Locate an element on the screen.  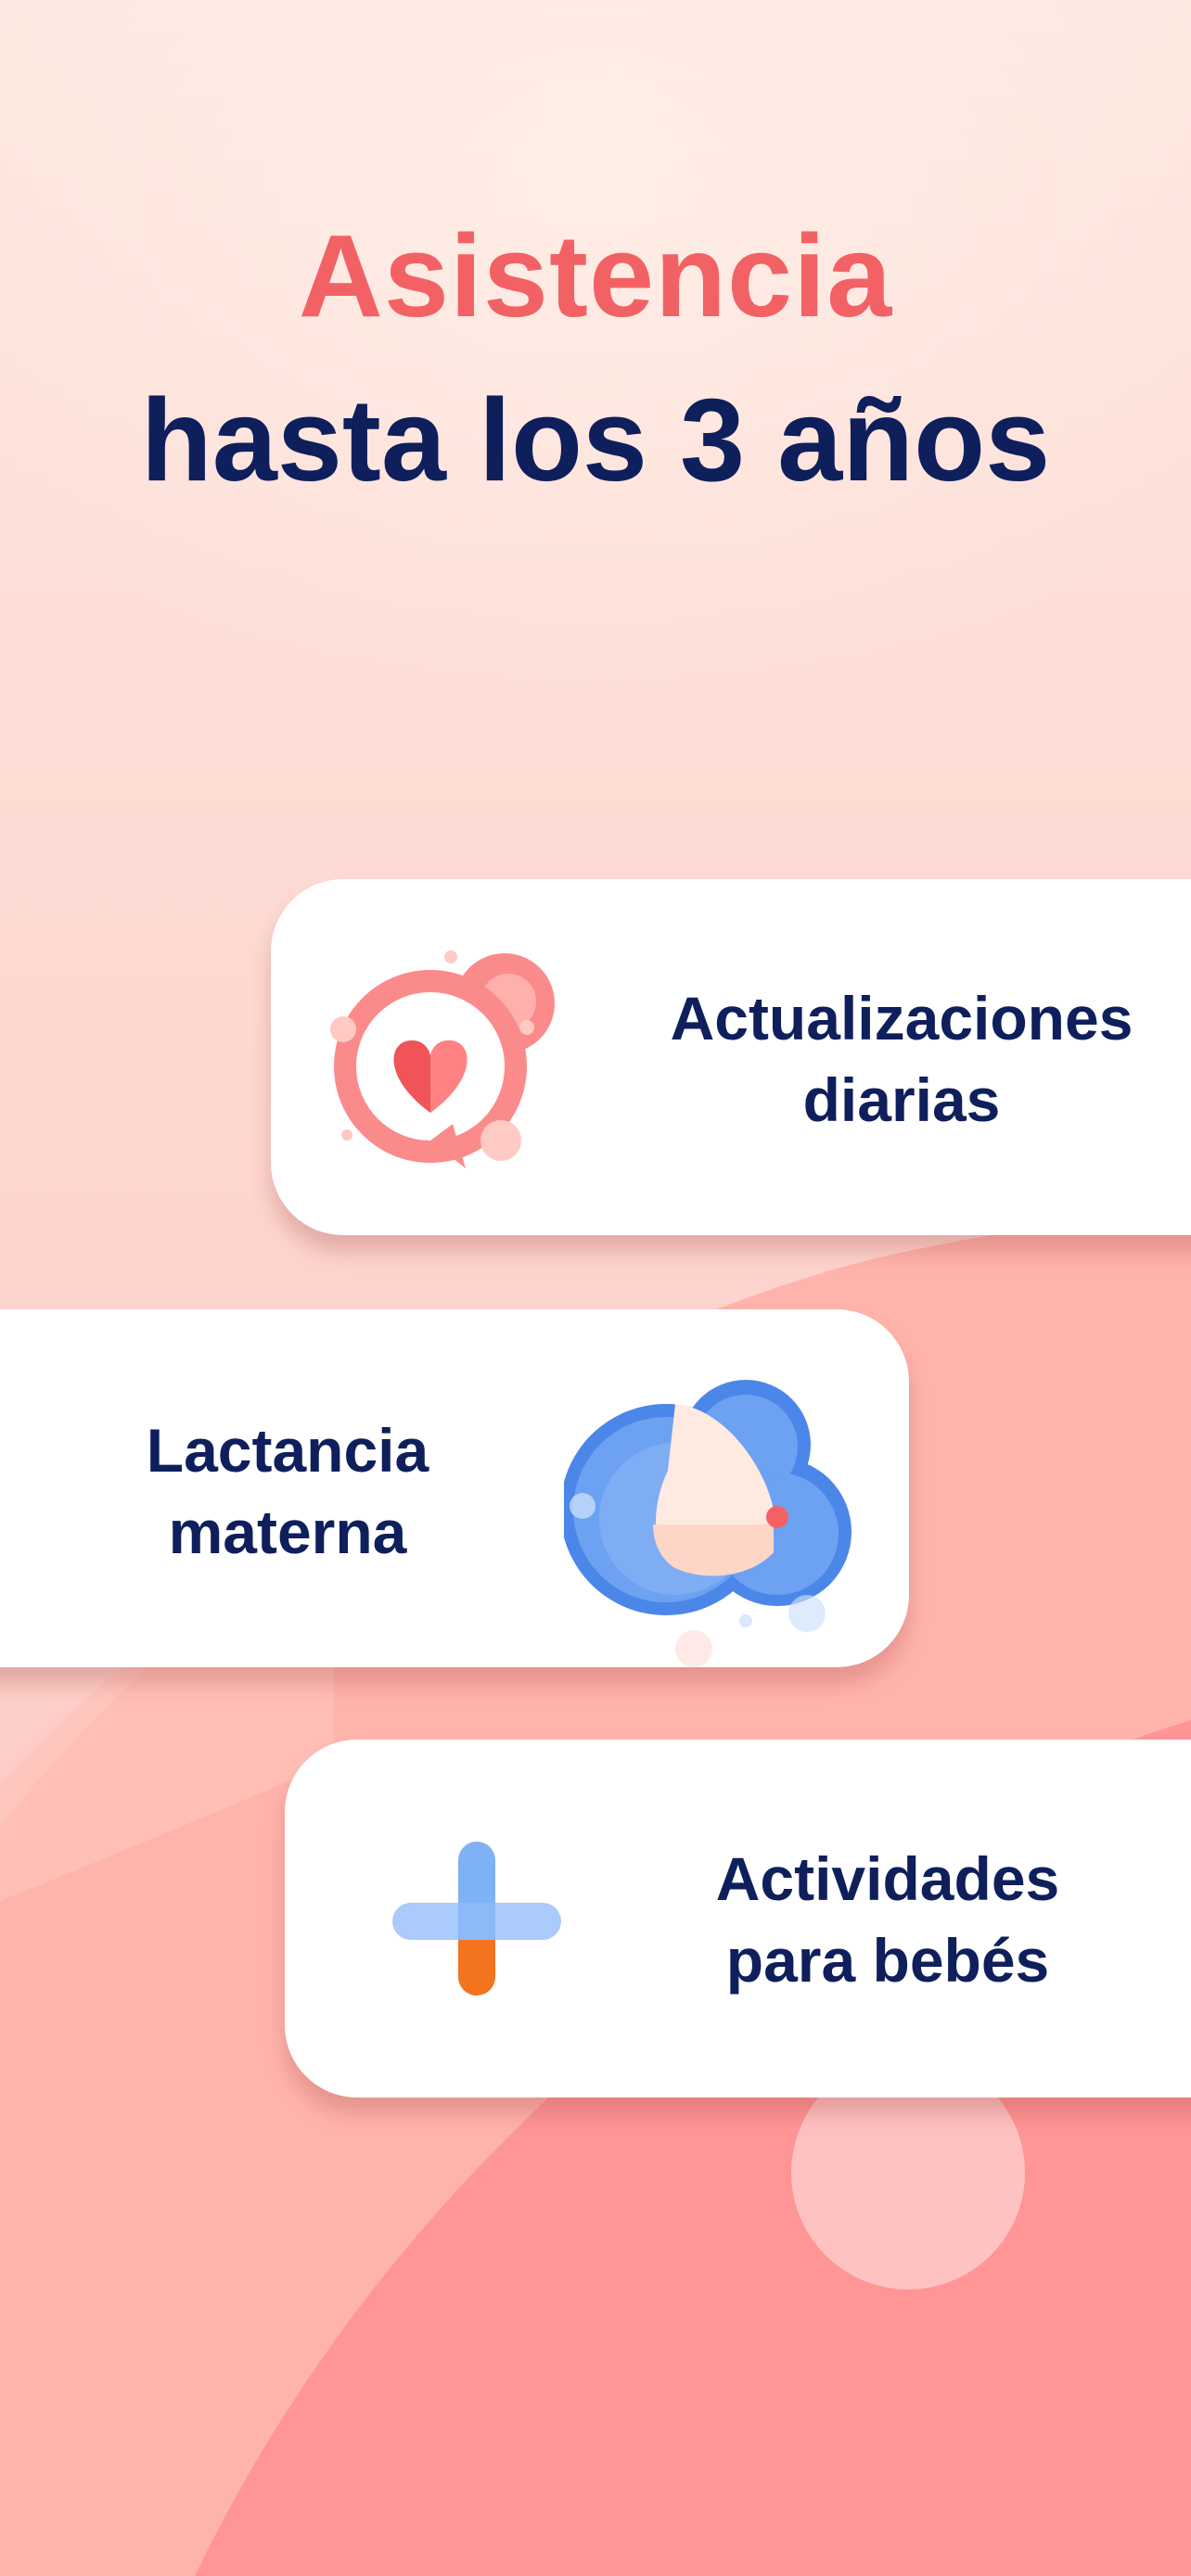
plus-activities-icon is located at coordinates (476, 1919).